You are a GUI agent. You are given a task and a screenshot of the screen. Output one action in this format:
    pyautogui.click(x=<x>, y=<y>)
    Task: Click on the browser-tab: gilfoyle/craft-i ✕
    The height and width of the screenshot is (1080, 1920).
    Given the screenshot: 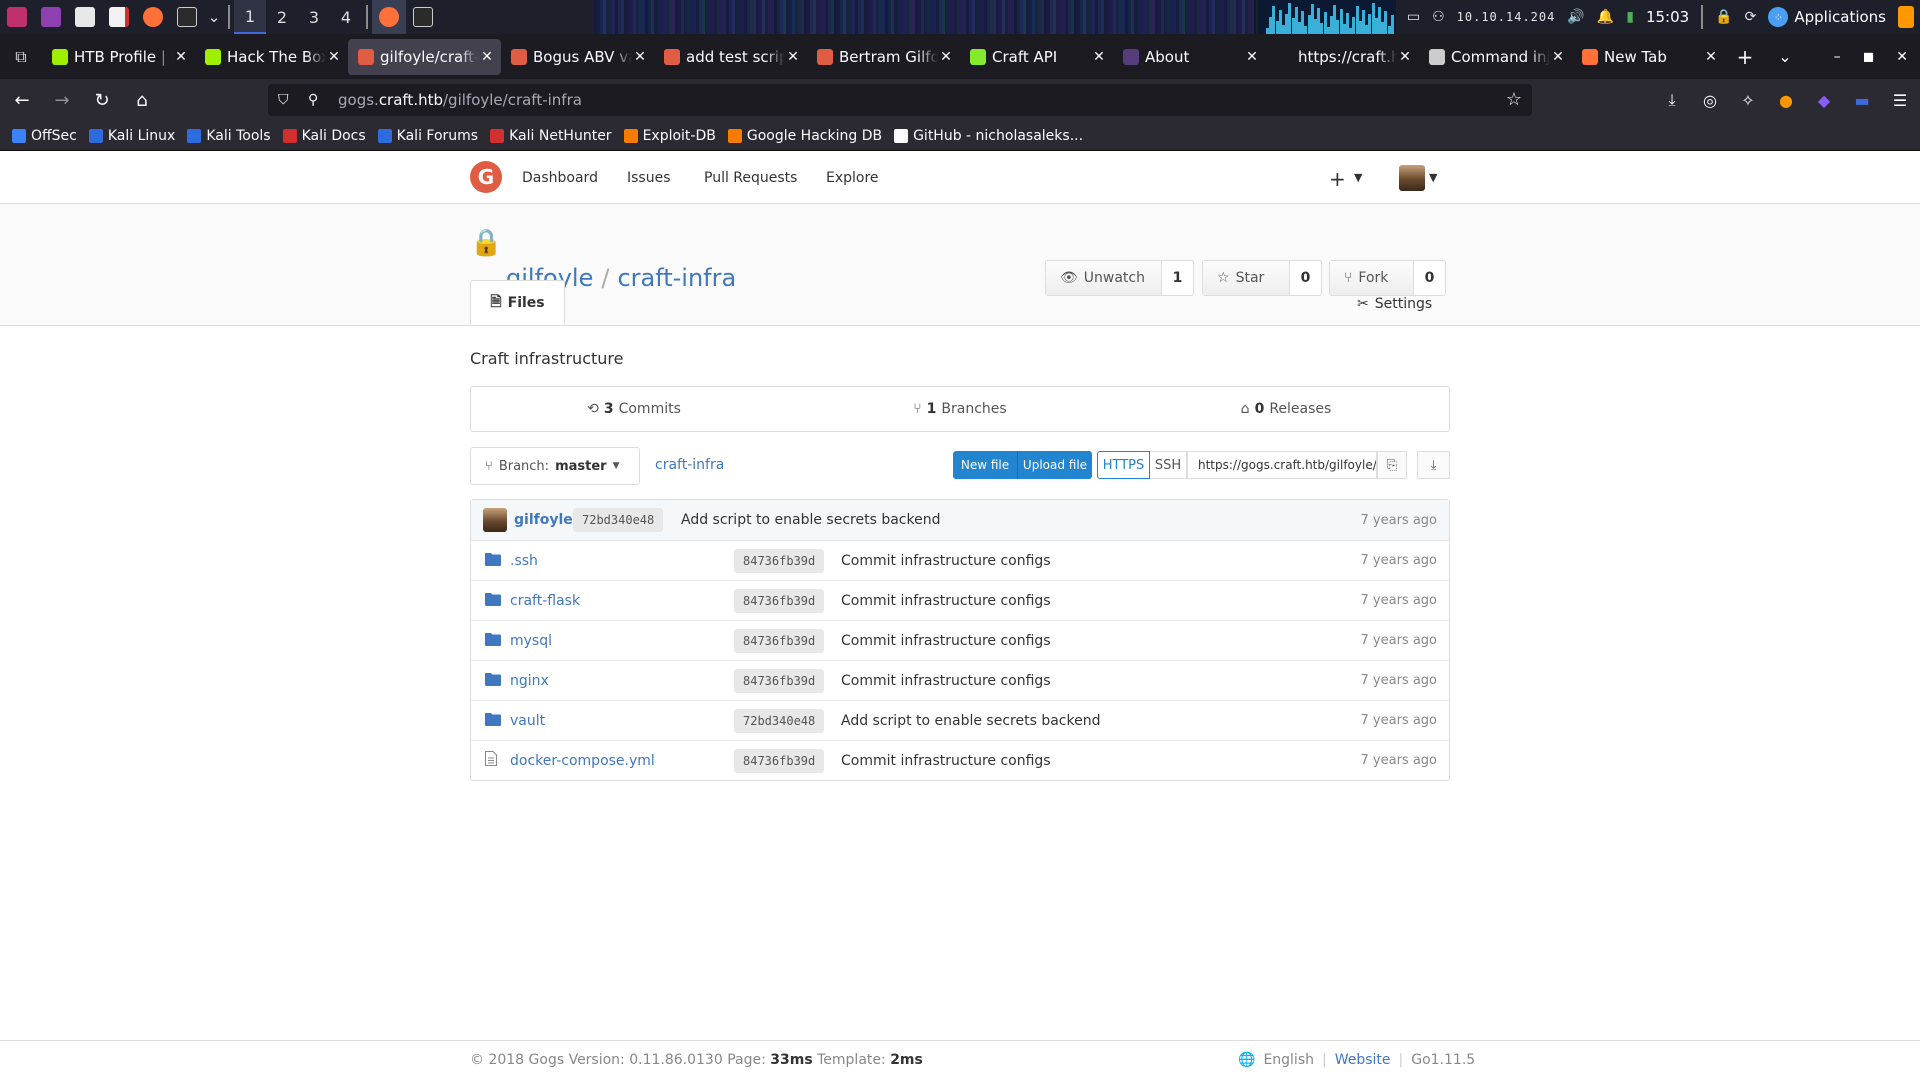 What is the action you would take?
    pyautogui.click(x=424, y=56)
    